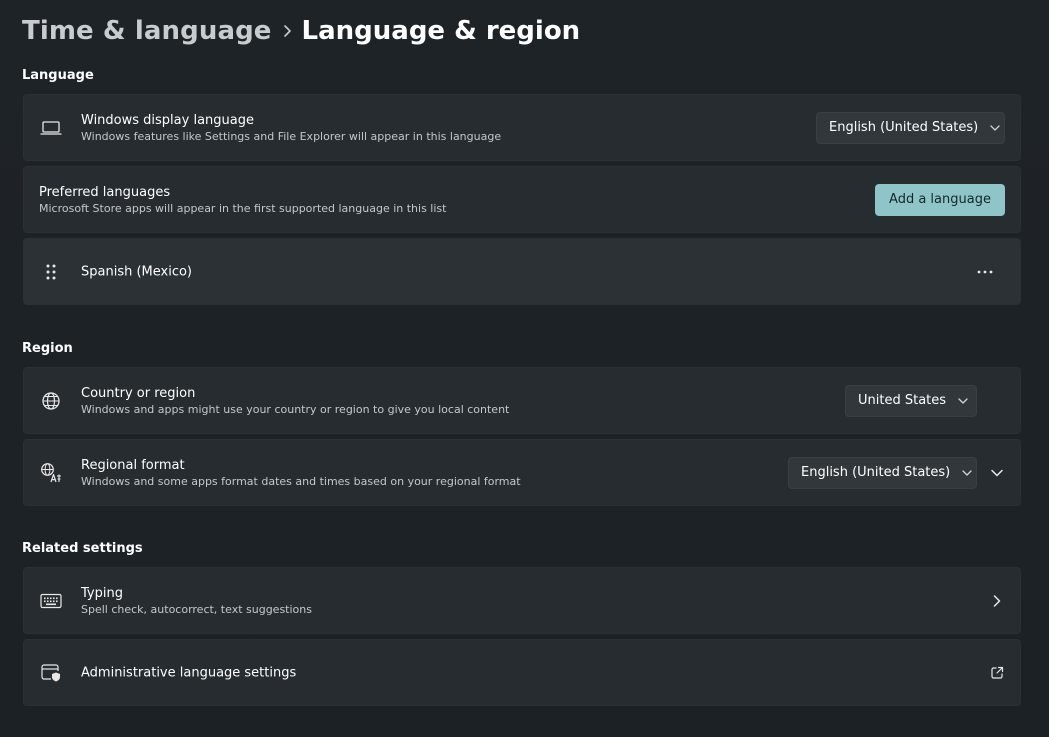  Describe the element at coordinates (997, 673) in the screenshot. I see `external-link-icon` at that location.